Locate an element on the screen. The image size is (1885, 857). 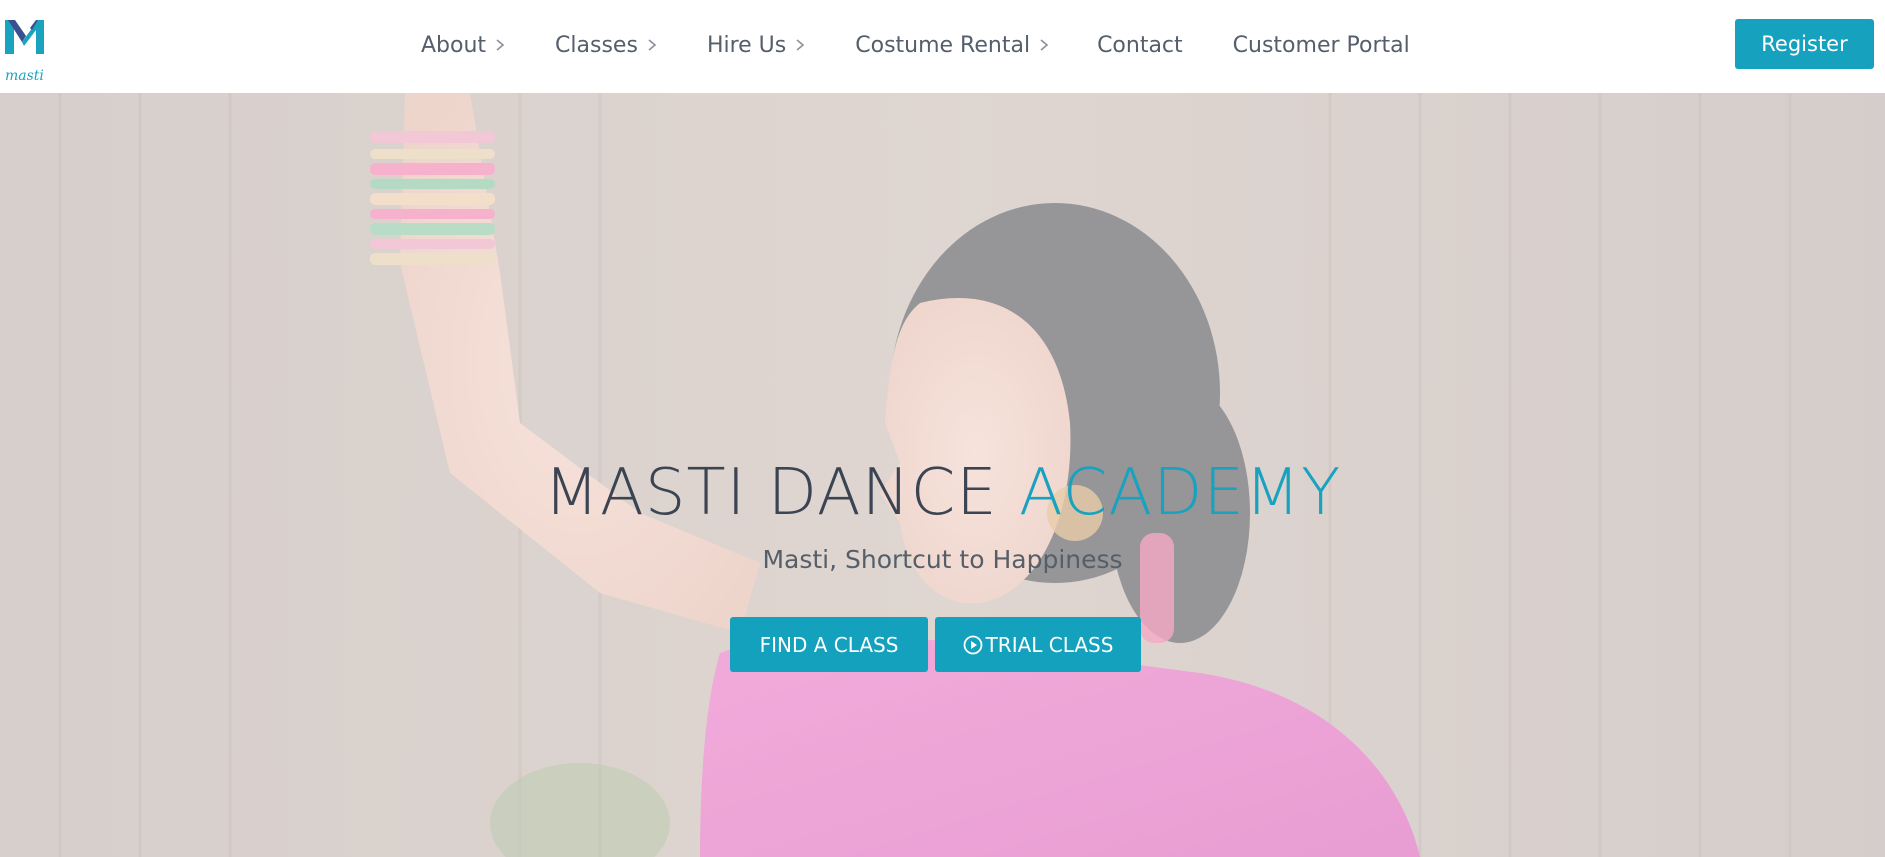
nav-item-classes: Classes is located at coordinates (606, 45).